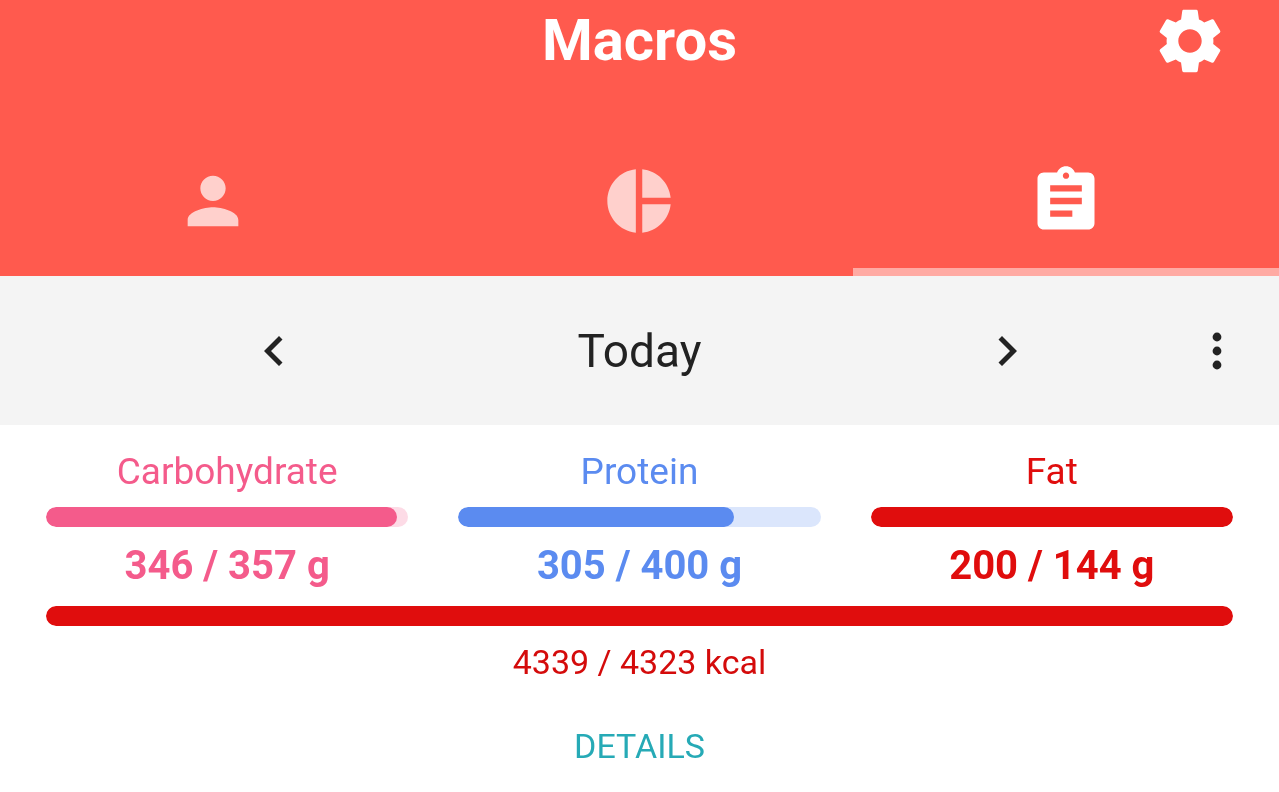  Describe the element at coordinates (1052, 566) in the screenshot. I see `macro-amount: 200 / 144 g` at that location.